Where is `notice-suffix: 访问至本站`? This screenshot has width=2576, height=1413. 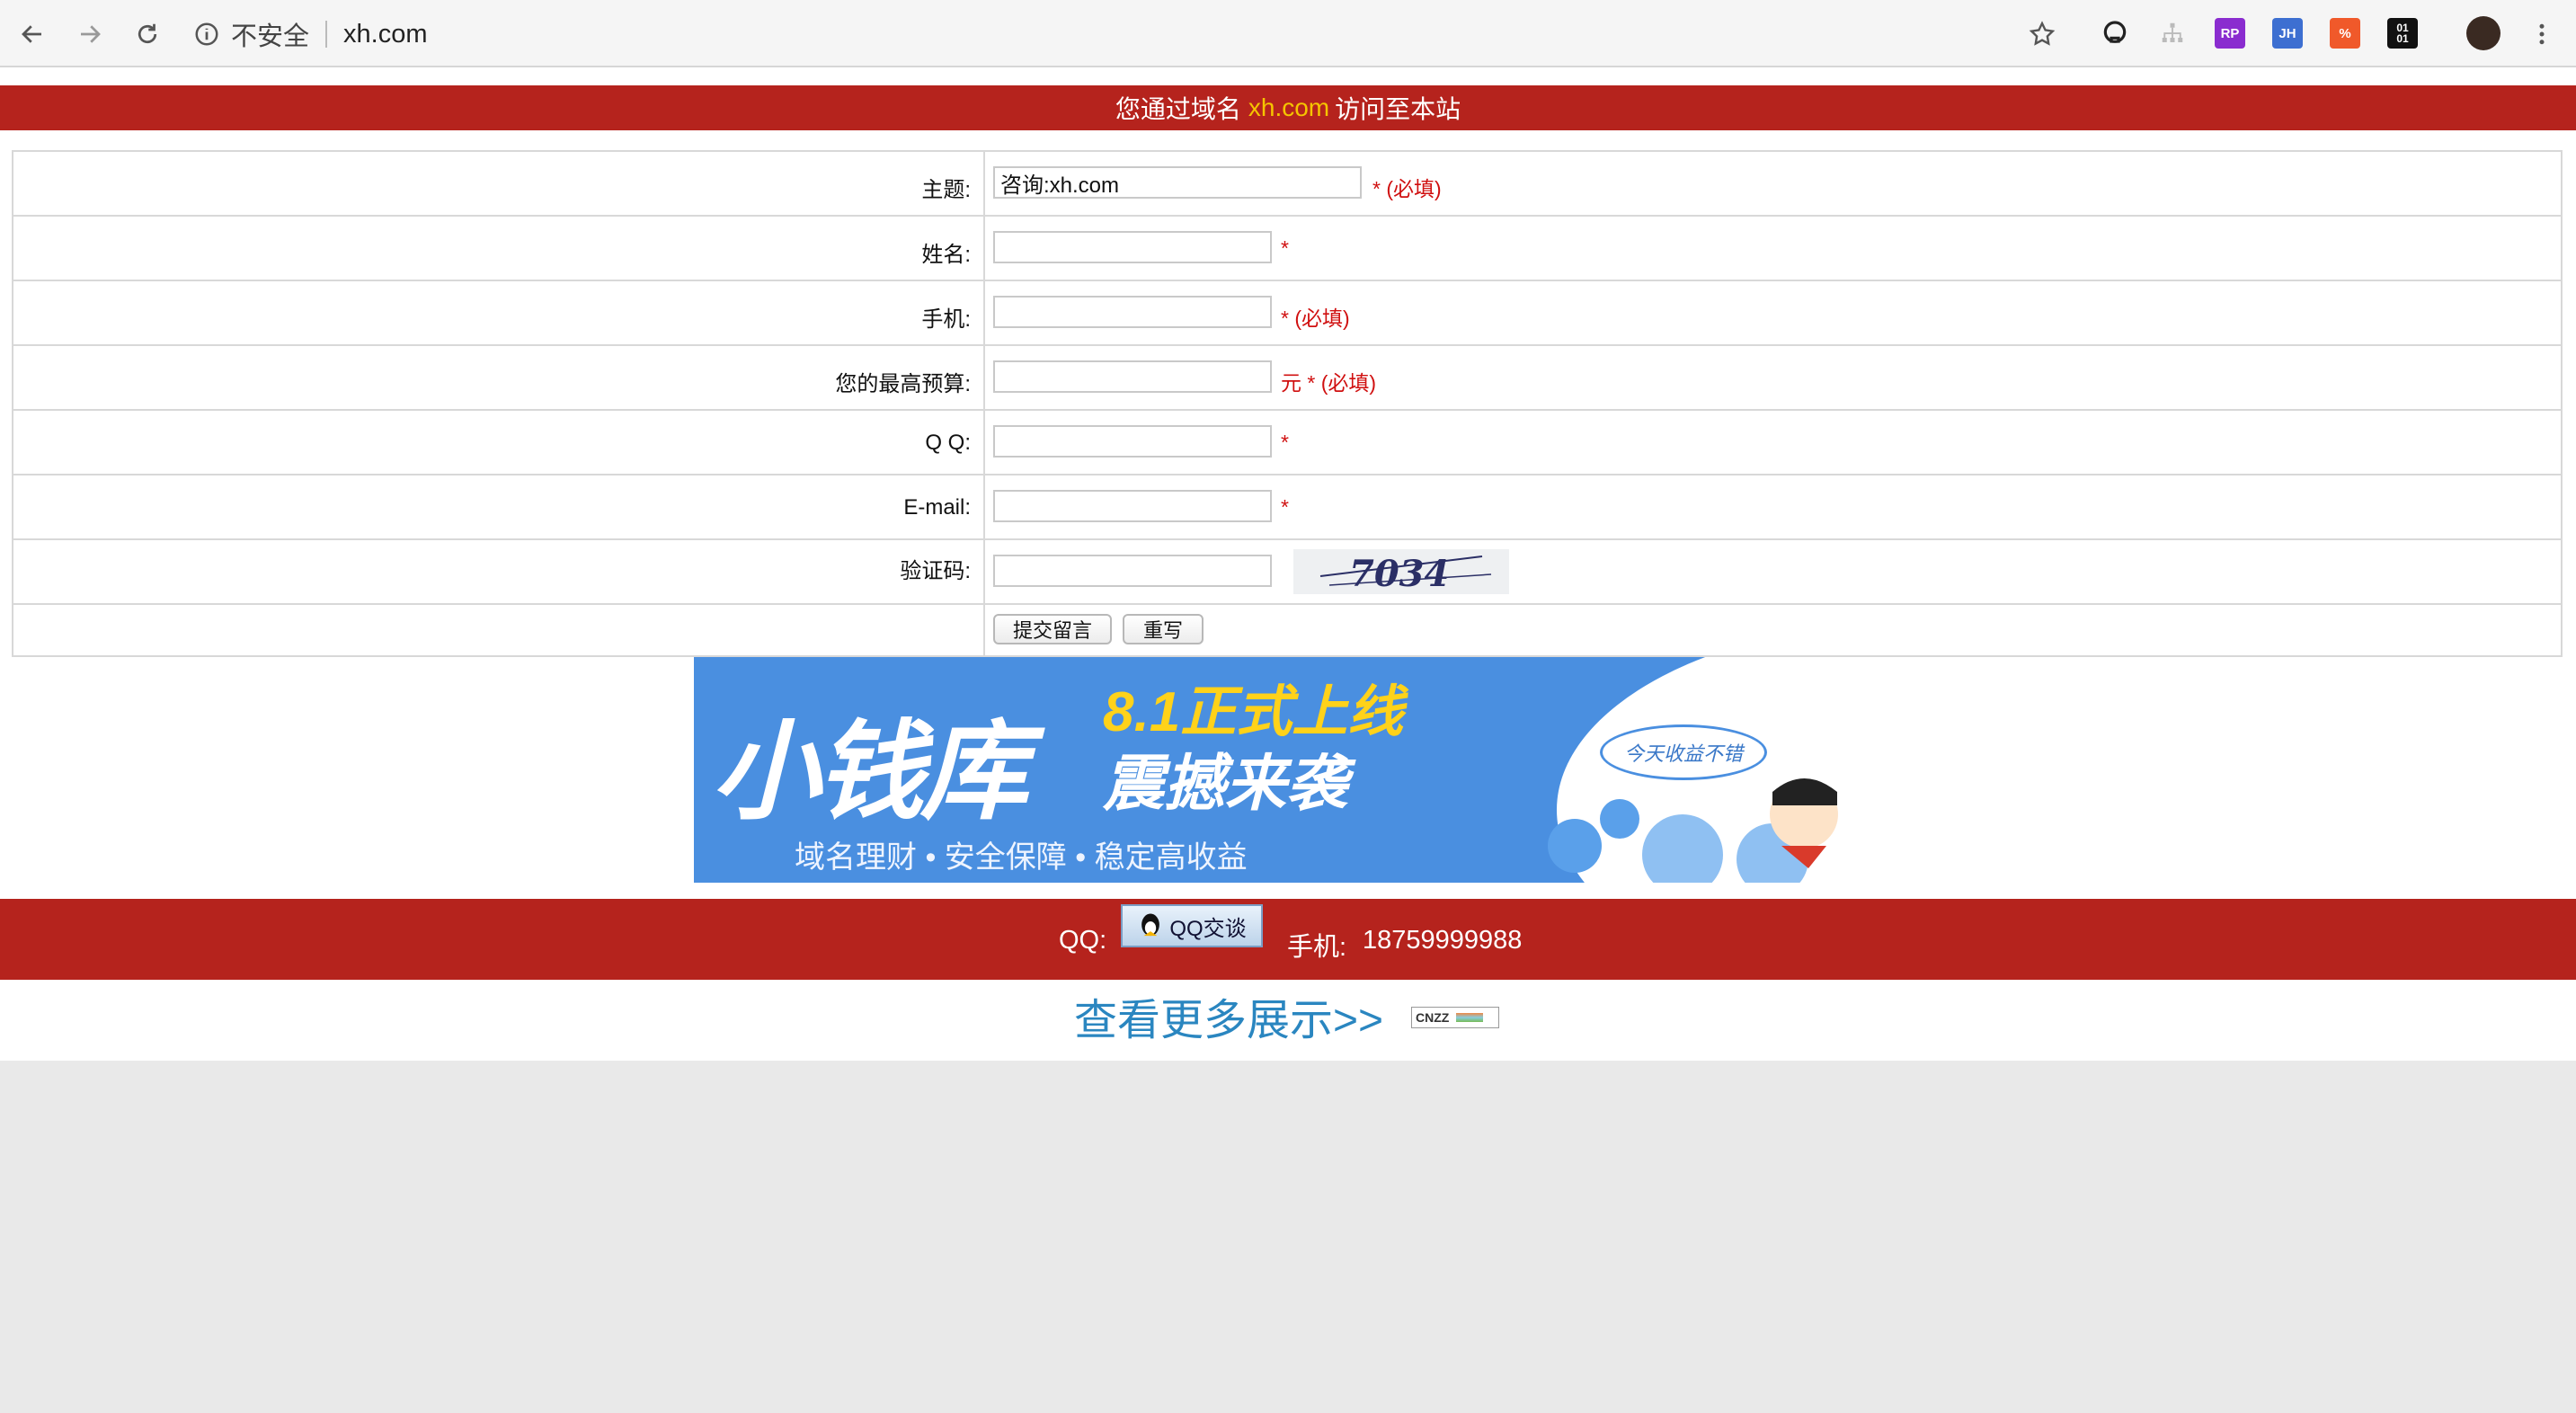
notice-suffix: 访问至本站 is located at coordinates (1398, 109).